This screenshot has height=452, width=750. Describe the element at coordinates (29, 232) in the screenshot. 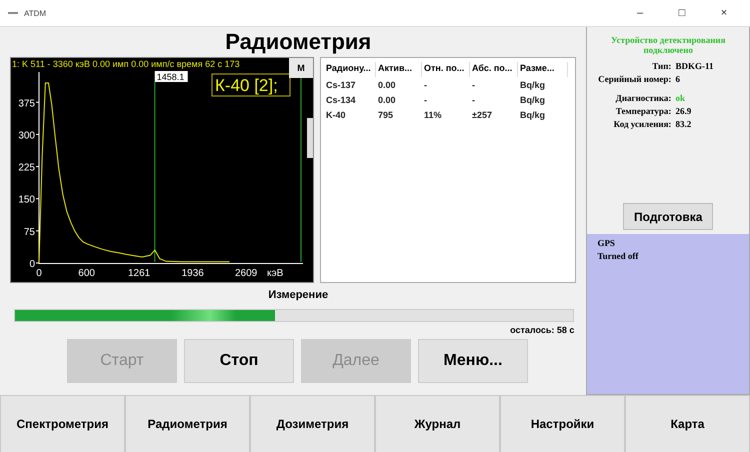

I see `y-tick-label: 75` at that location.